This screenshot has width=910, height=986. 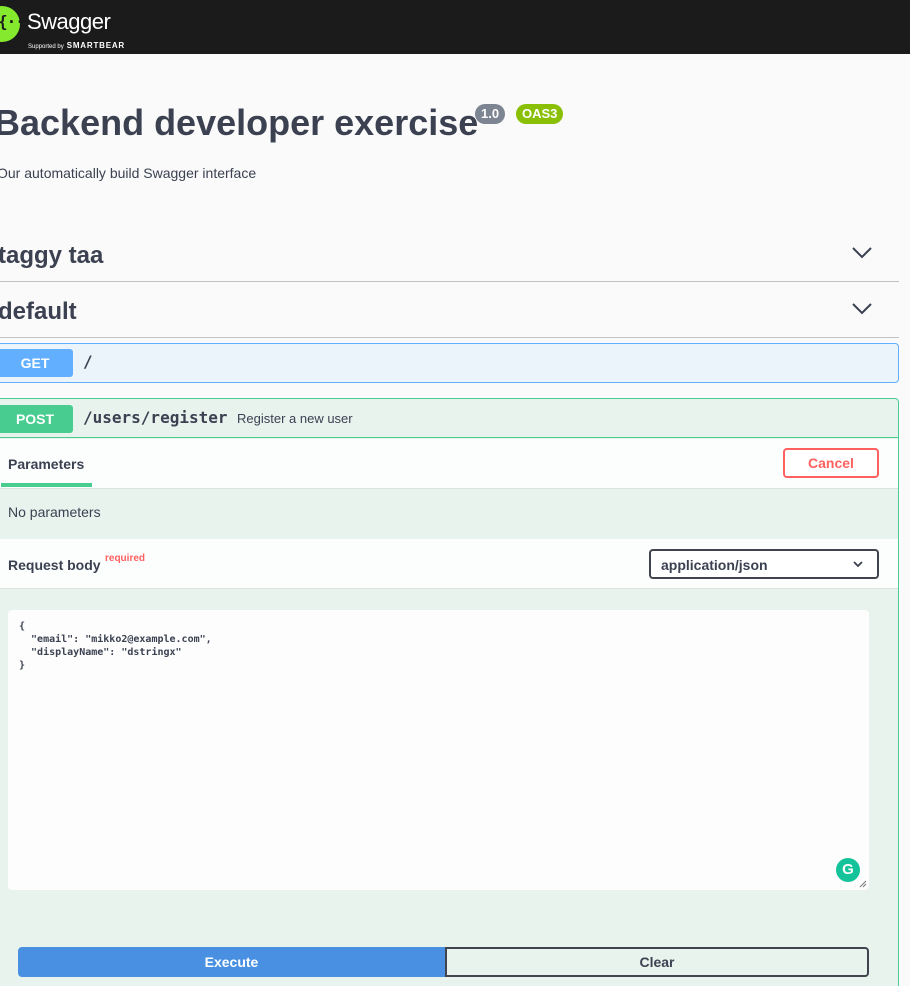 What do you see at coordinates (125, 558) in the screenshot?
I see `required-marker: required` at bounding box center [125, 558].